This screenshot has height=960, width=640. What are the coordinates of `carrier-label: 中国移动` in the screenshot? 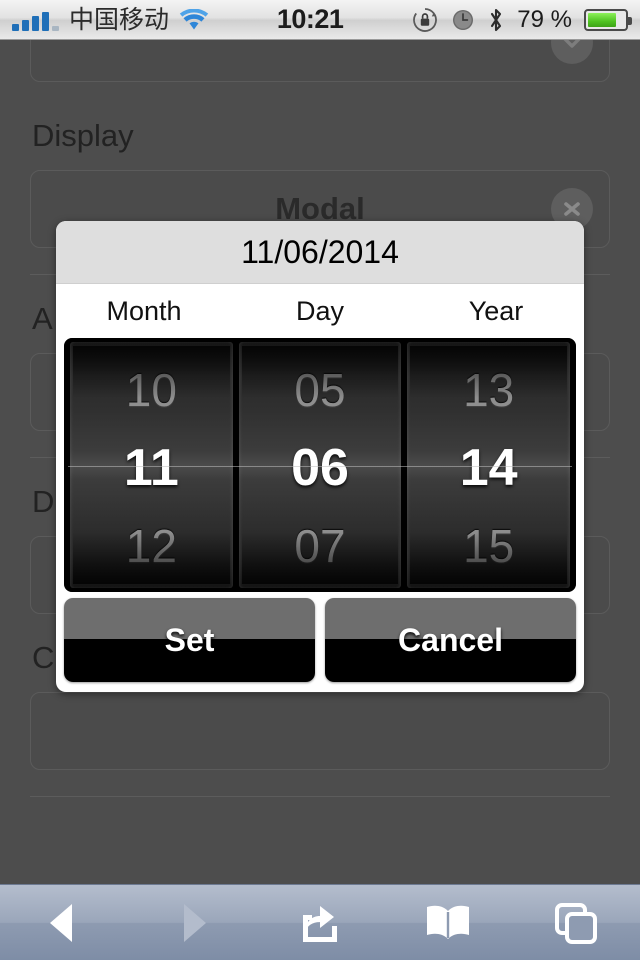 It's located at (119, 19).